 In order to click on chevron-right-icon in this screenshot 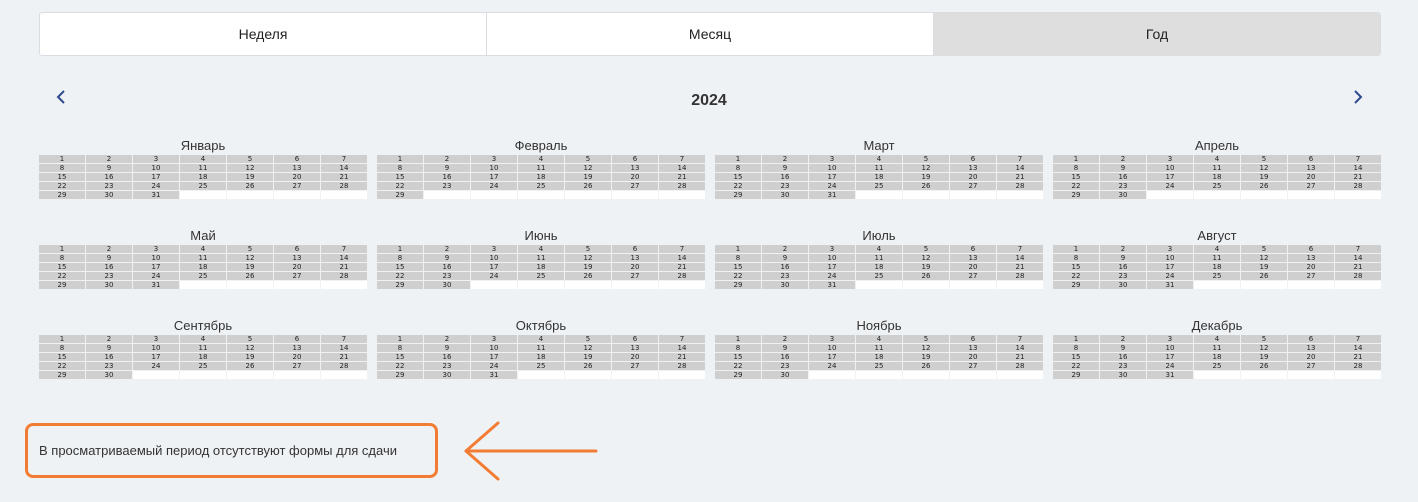, I will do `click(1358, 97)`.